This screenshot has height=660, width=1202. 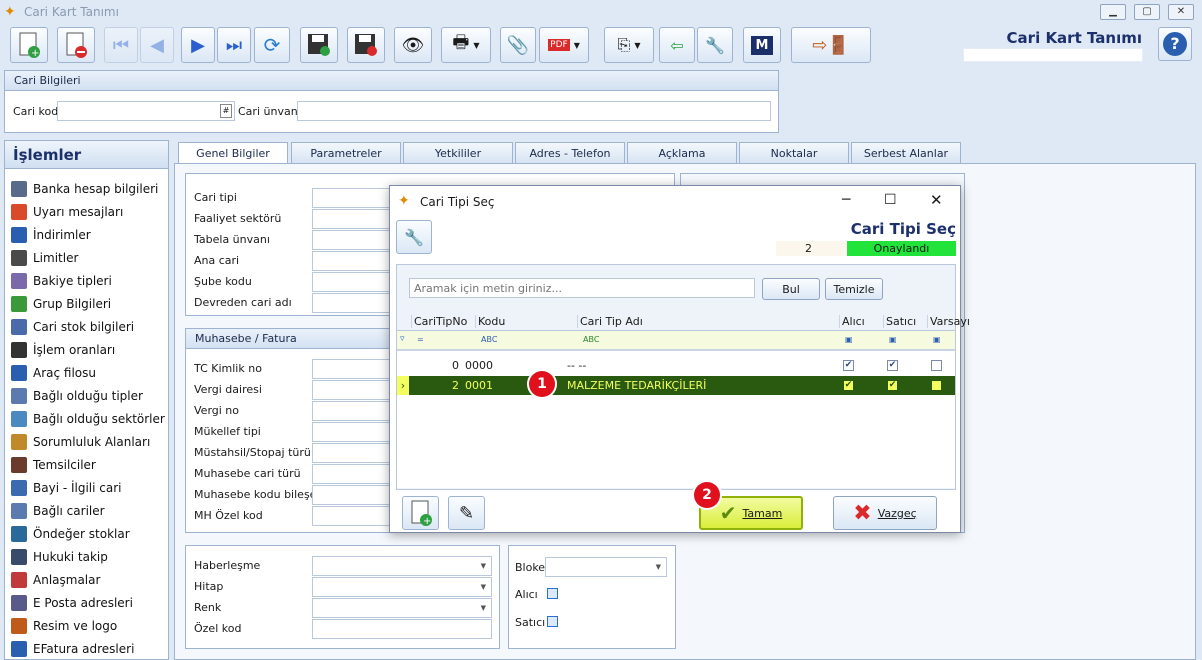 What do you see at coordinates (1175, 44) in the screenshot?
I see `help-button: ?` at bounding box center [1175, 44].